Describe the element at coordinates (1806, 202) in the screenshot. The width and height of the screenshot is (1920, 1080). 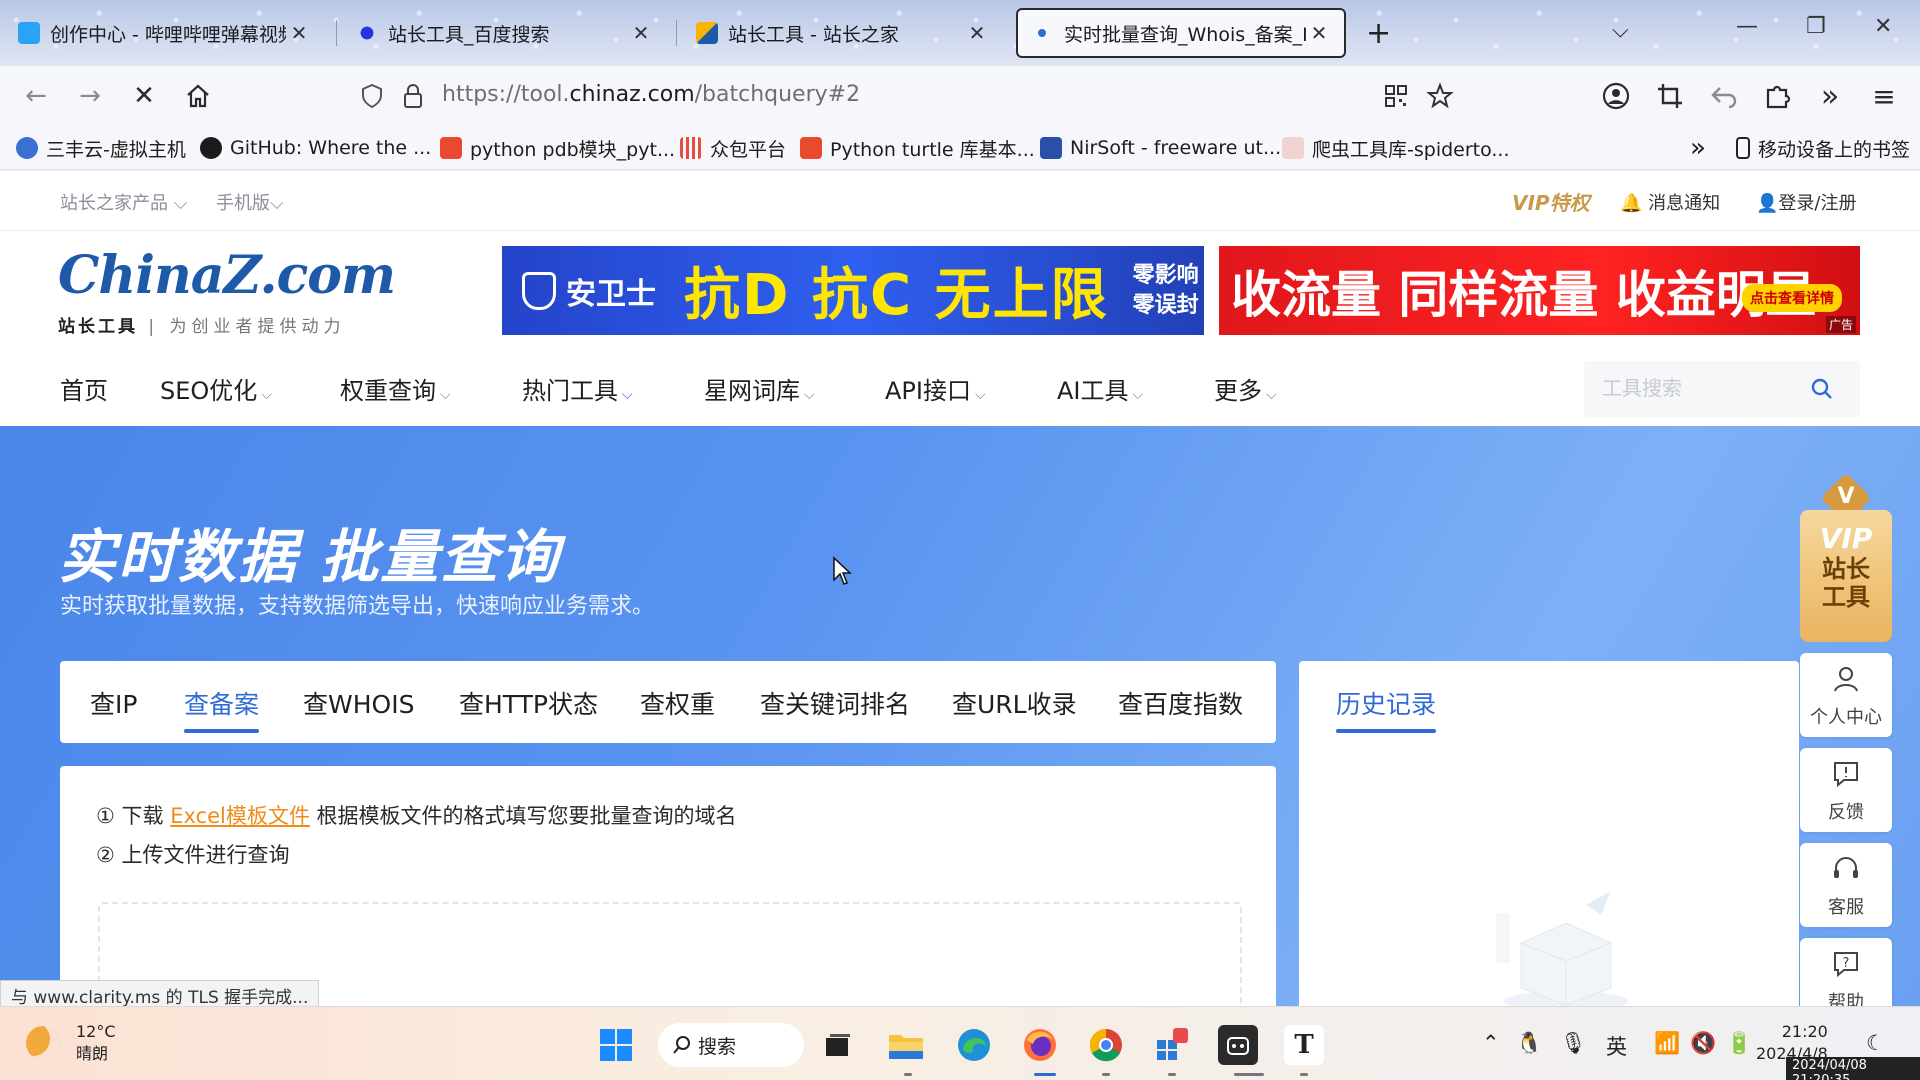
I see `login-register-link: 👤登录/注册` at that location.